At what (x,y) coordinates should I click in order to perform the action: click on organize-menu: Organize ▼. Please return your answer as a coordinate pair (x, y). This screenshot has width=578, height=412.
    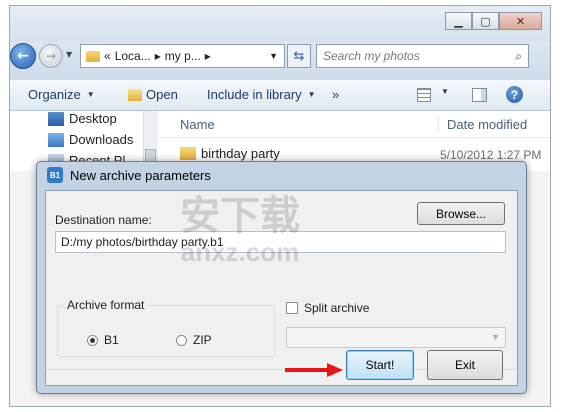
    Looking at the image, I should click on (61, 94).